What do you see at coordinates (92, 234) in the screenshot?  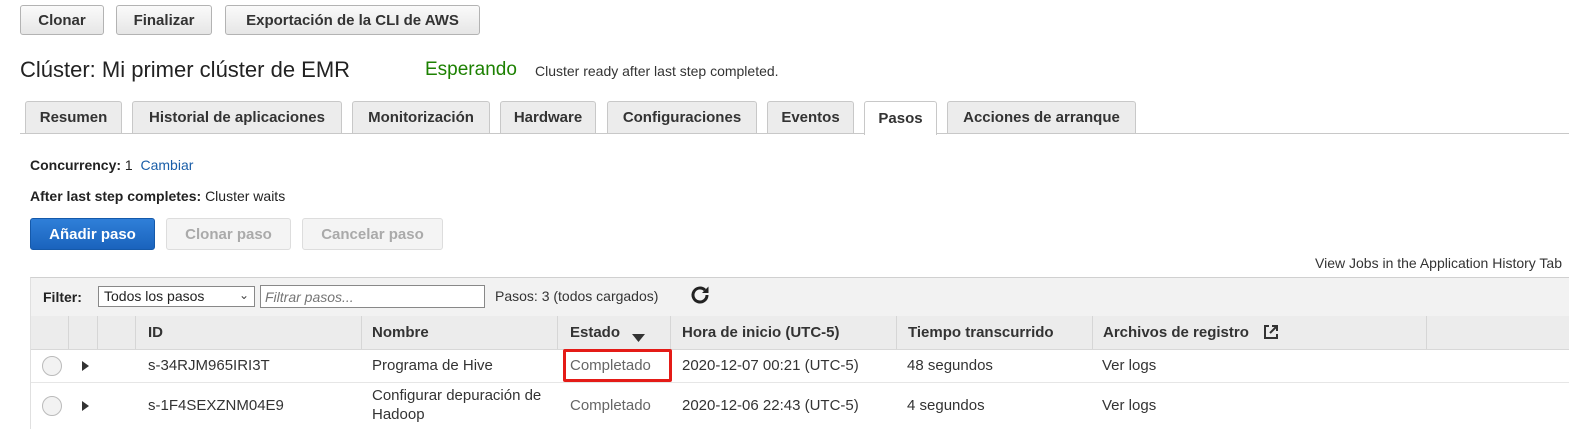 I see `add-step-button: Añadir paso` at bounding box center [92, 234].